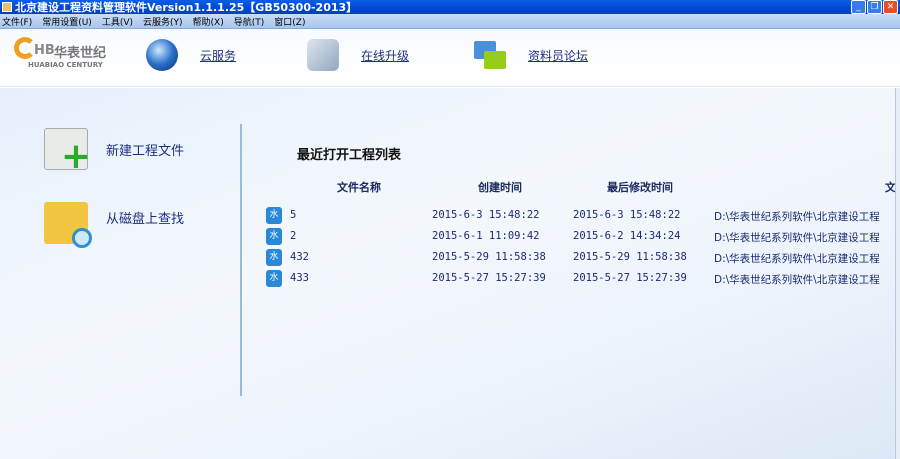 The height and width of the screenshot is (459, 900). Describe the element at coordinates (241, 260) in the screenshot. I see `divider` at that location.